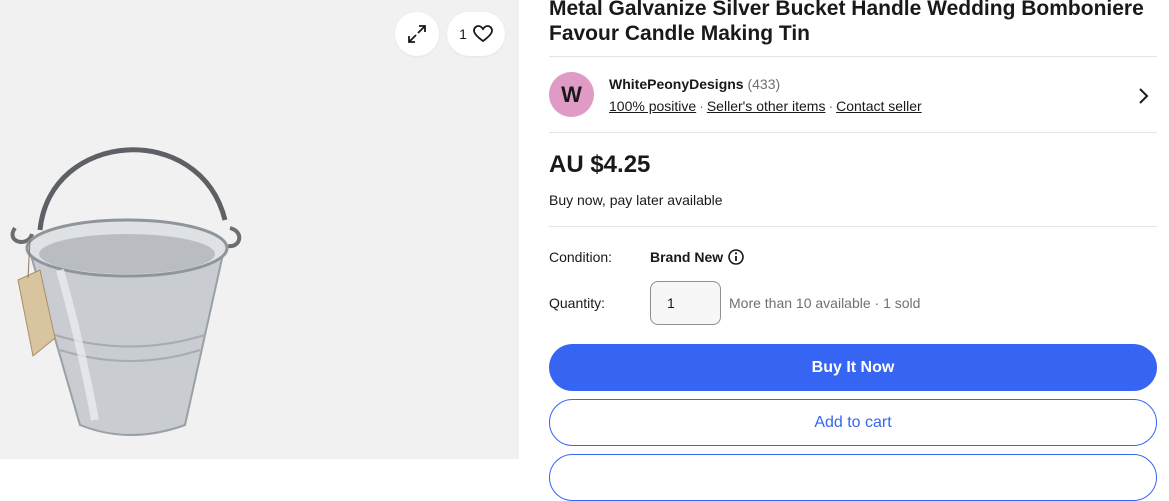 This screenshot has height=501, width=1169. Describe the element at coordinates (577, 303) in the screenshot. I see `quantity-label: Quantity:` at that location.